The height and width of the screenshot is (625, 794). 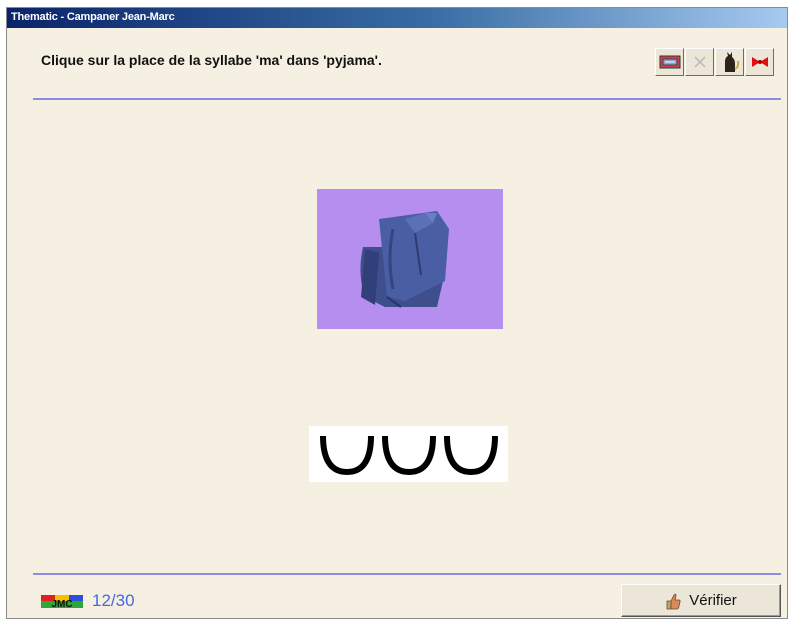 I want to click on syllable-slots, so click(x=408, y=454).